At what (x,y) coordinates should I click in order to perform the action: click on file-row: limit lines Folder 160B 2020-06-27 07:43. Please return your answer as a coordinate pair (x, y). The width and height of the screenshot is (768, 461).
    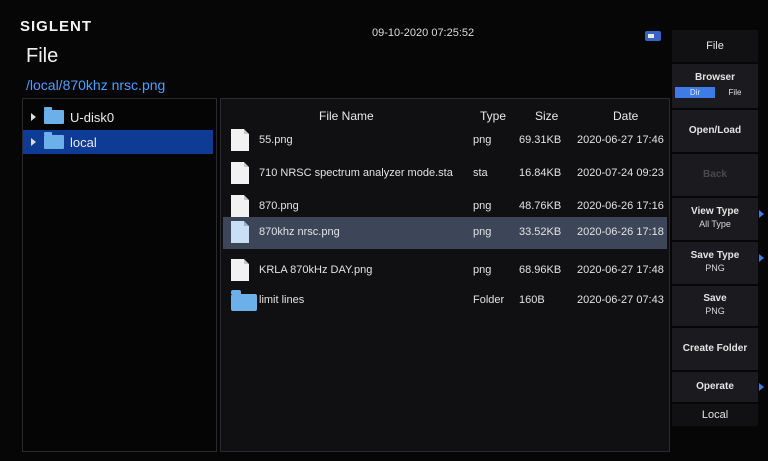
    Looking at the image, I should click on (445, 301).